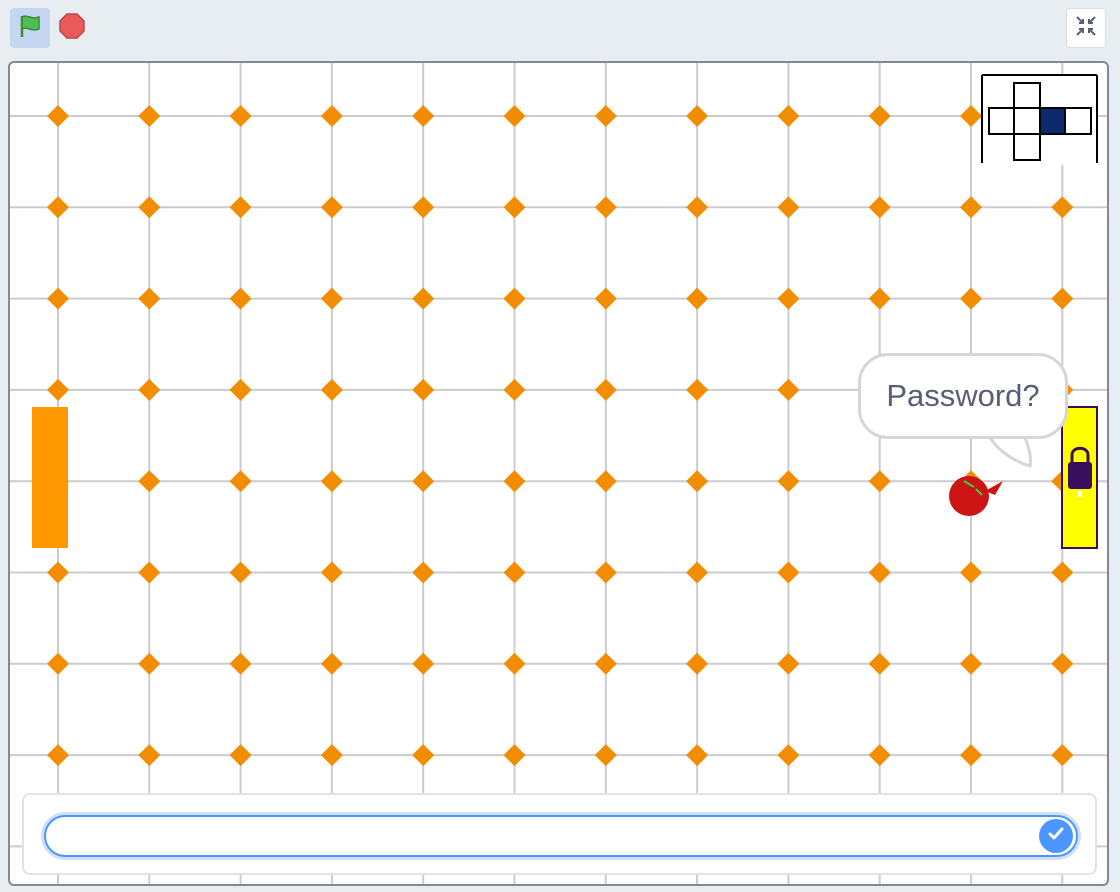 The width and height of the screenshot is (1120, 892). I want to click on player-toolbar, so click(560, 29).